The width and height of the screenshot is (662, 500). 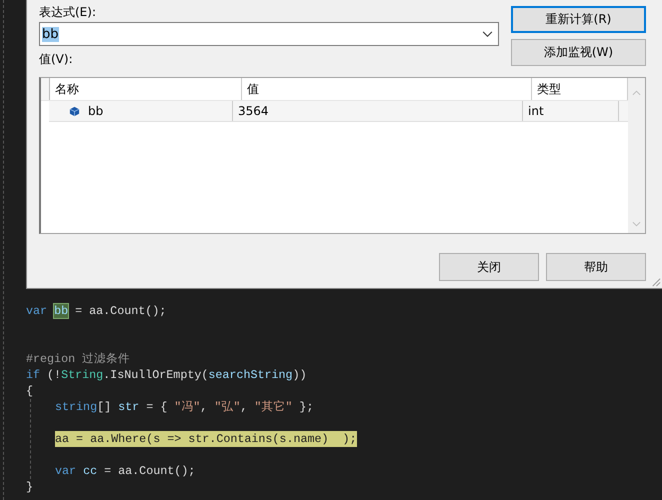 What do you see at coordinates (636, 93) in the screenshot?
I see `scroll-up-icon` at bounding box center [636, 93].